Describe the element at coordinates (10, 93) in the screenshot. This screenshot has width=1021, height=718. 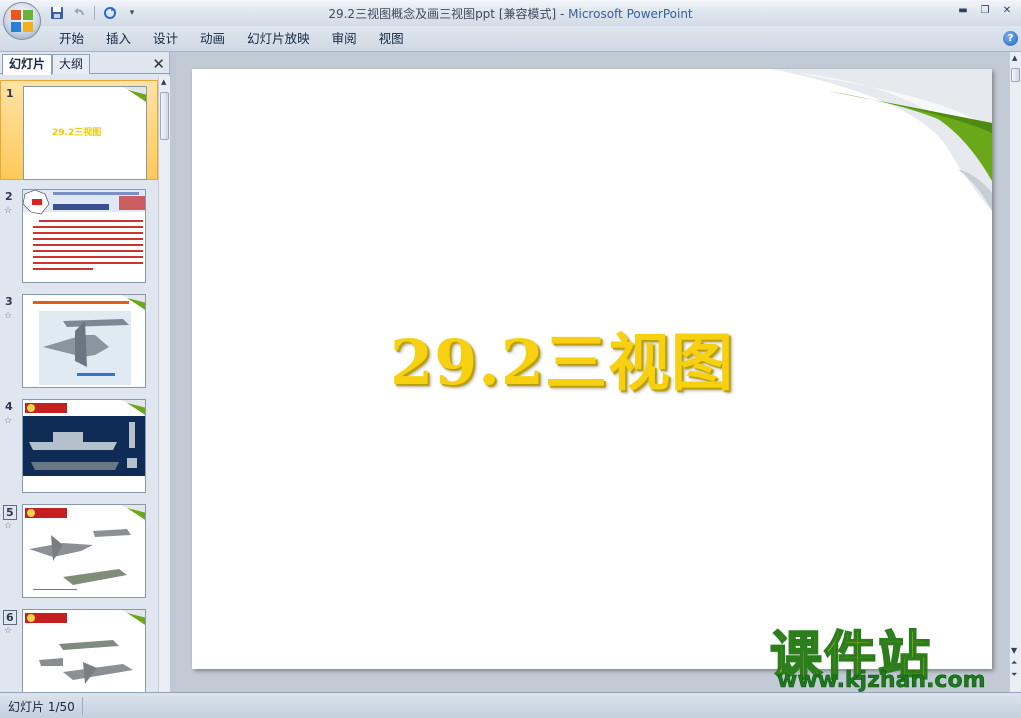
I see `slide-number: 1` at that location.